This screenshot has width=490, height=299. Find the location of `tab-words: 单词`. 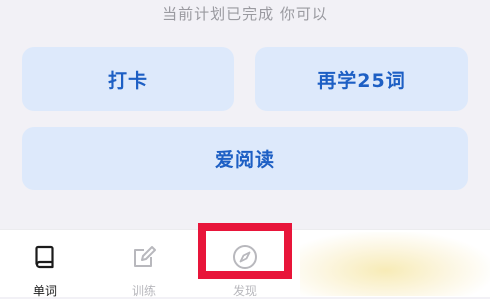

tab-words: 单词 is located at coordinates (45, 264).